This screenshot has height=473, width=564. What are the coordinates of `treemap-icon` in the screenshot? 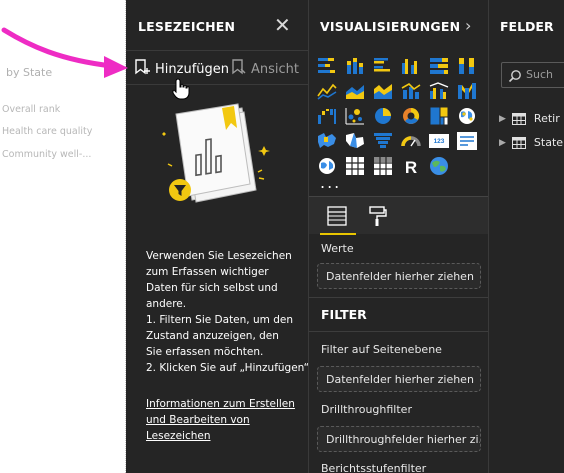 It's located at (439, 116).